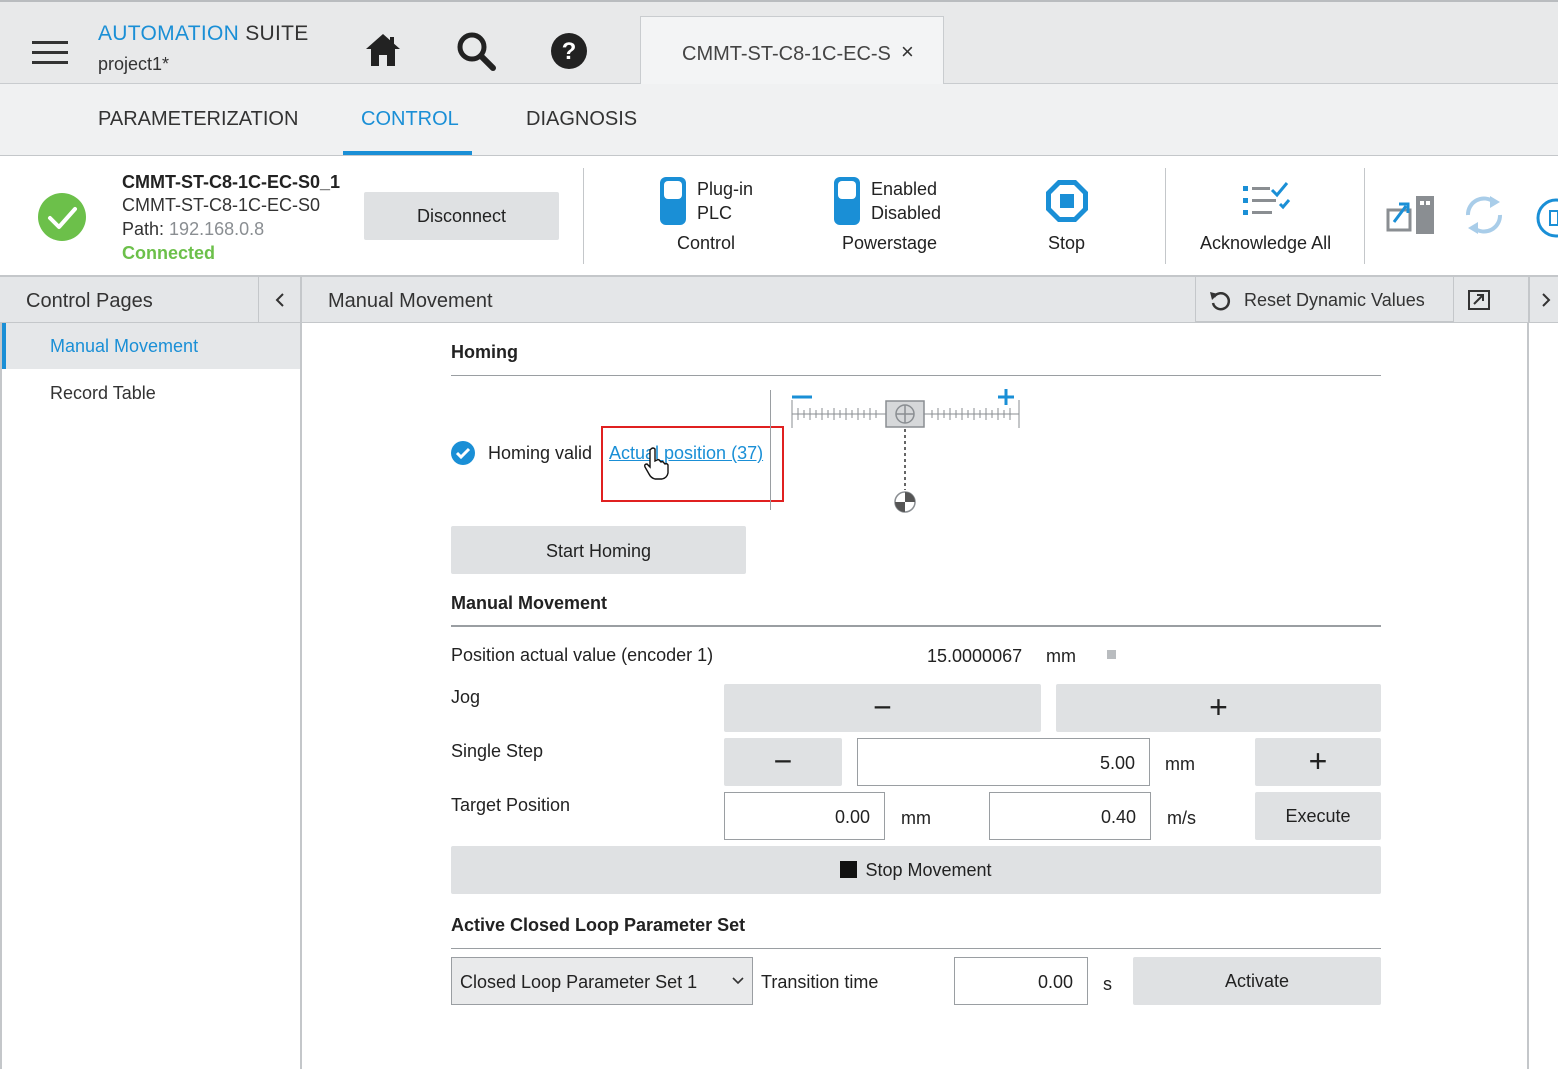  Describe the element at coordinates (904, 189) in the screenshot. I see `powerstage-toggle-top-label: Enabled` at that location.